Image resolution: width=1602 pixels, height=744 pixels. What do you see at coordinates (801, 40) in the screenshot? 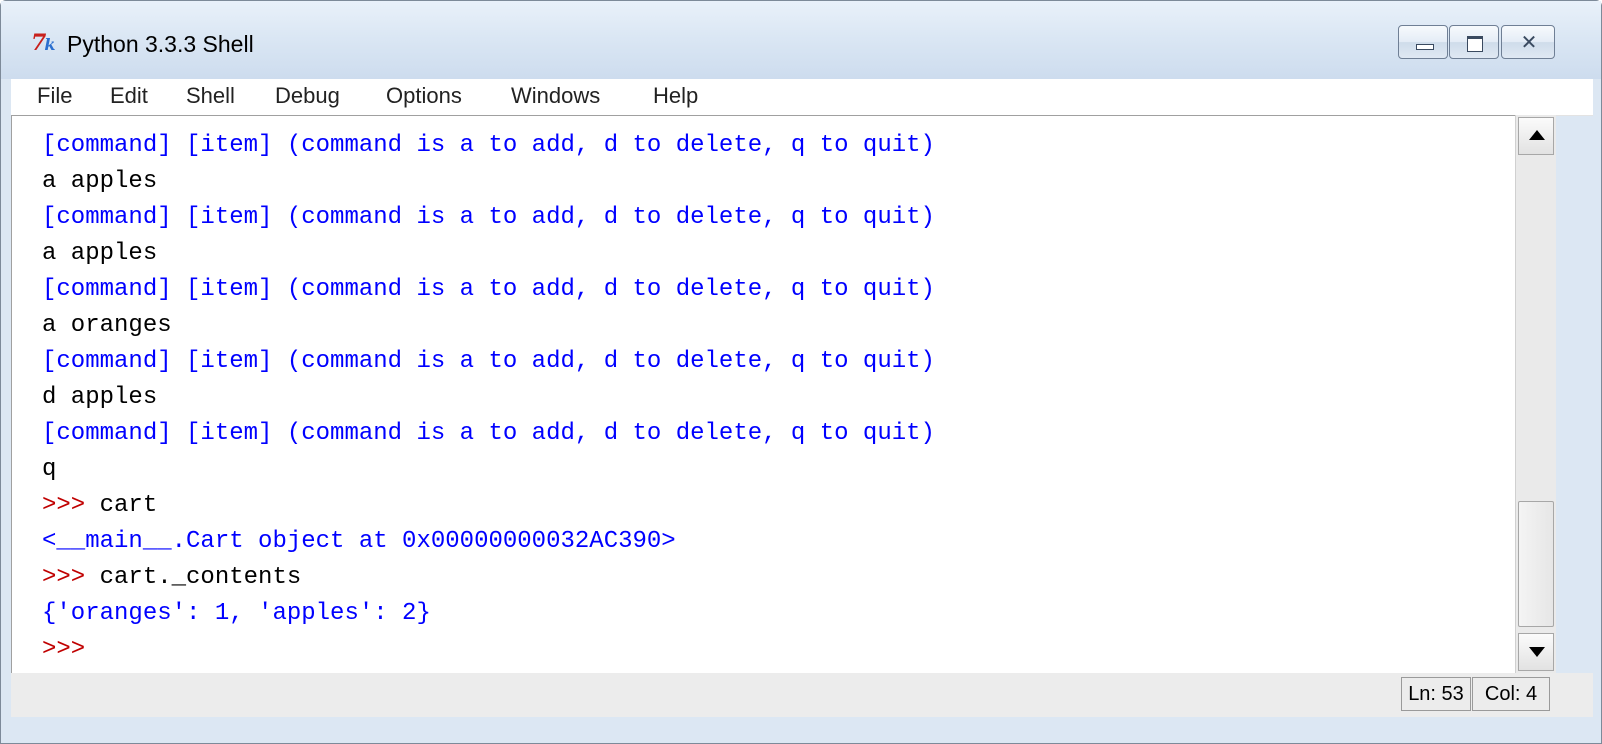
I see `title-bar: 7k Python 3.3.3 Shell ✕` at bounding box center [801, 40].